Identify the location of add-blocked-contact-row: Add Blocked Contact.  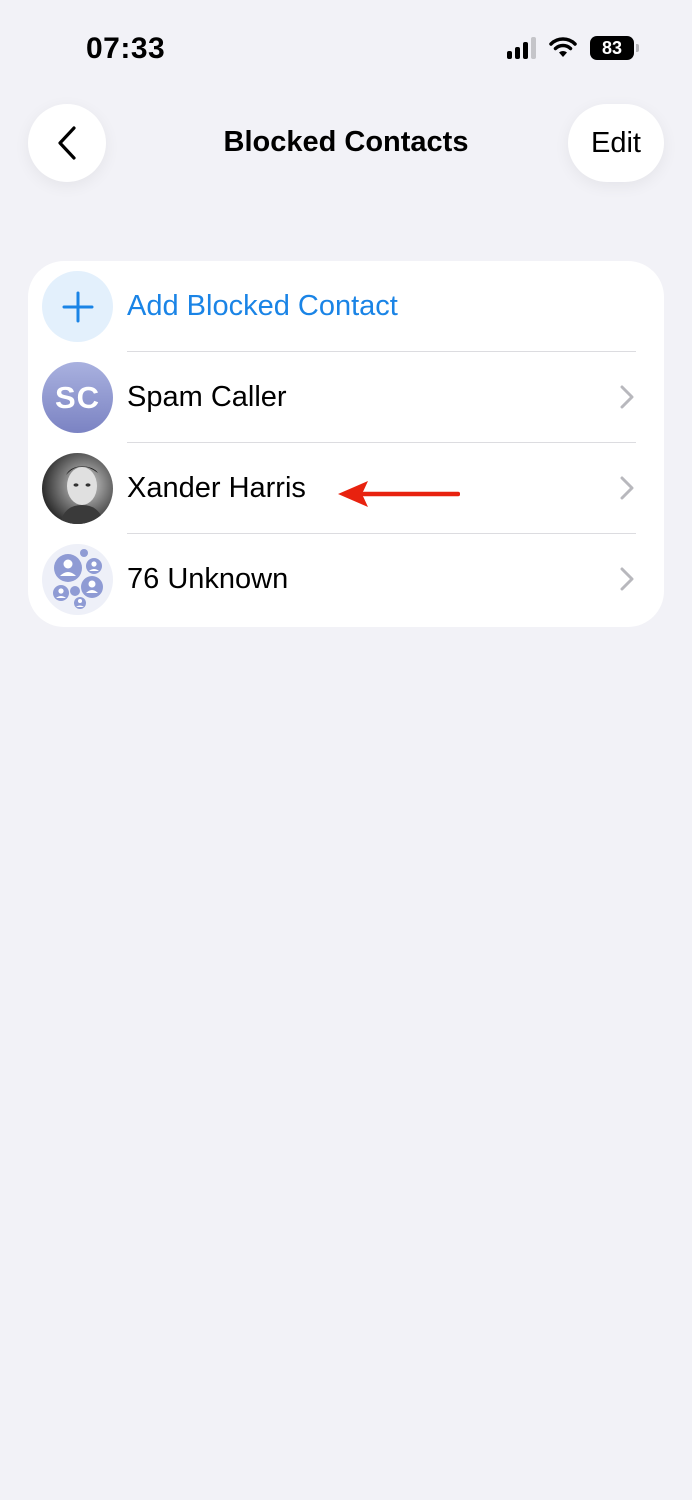
(346, 306).